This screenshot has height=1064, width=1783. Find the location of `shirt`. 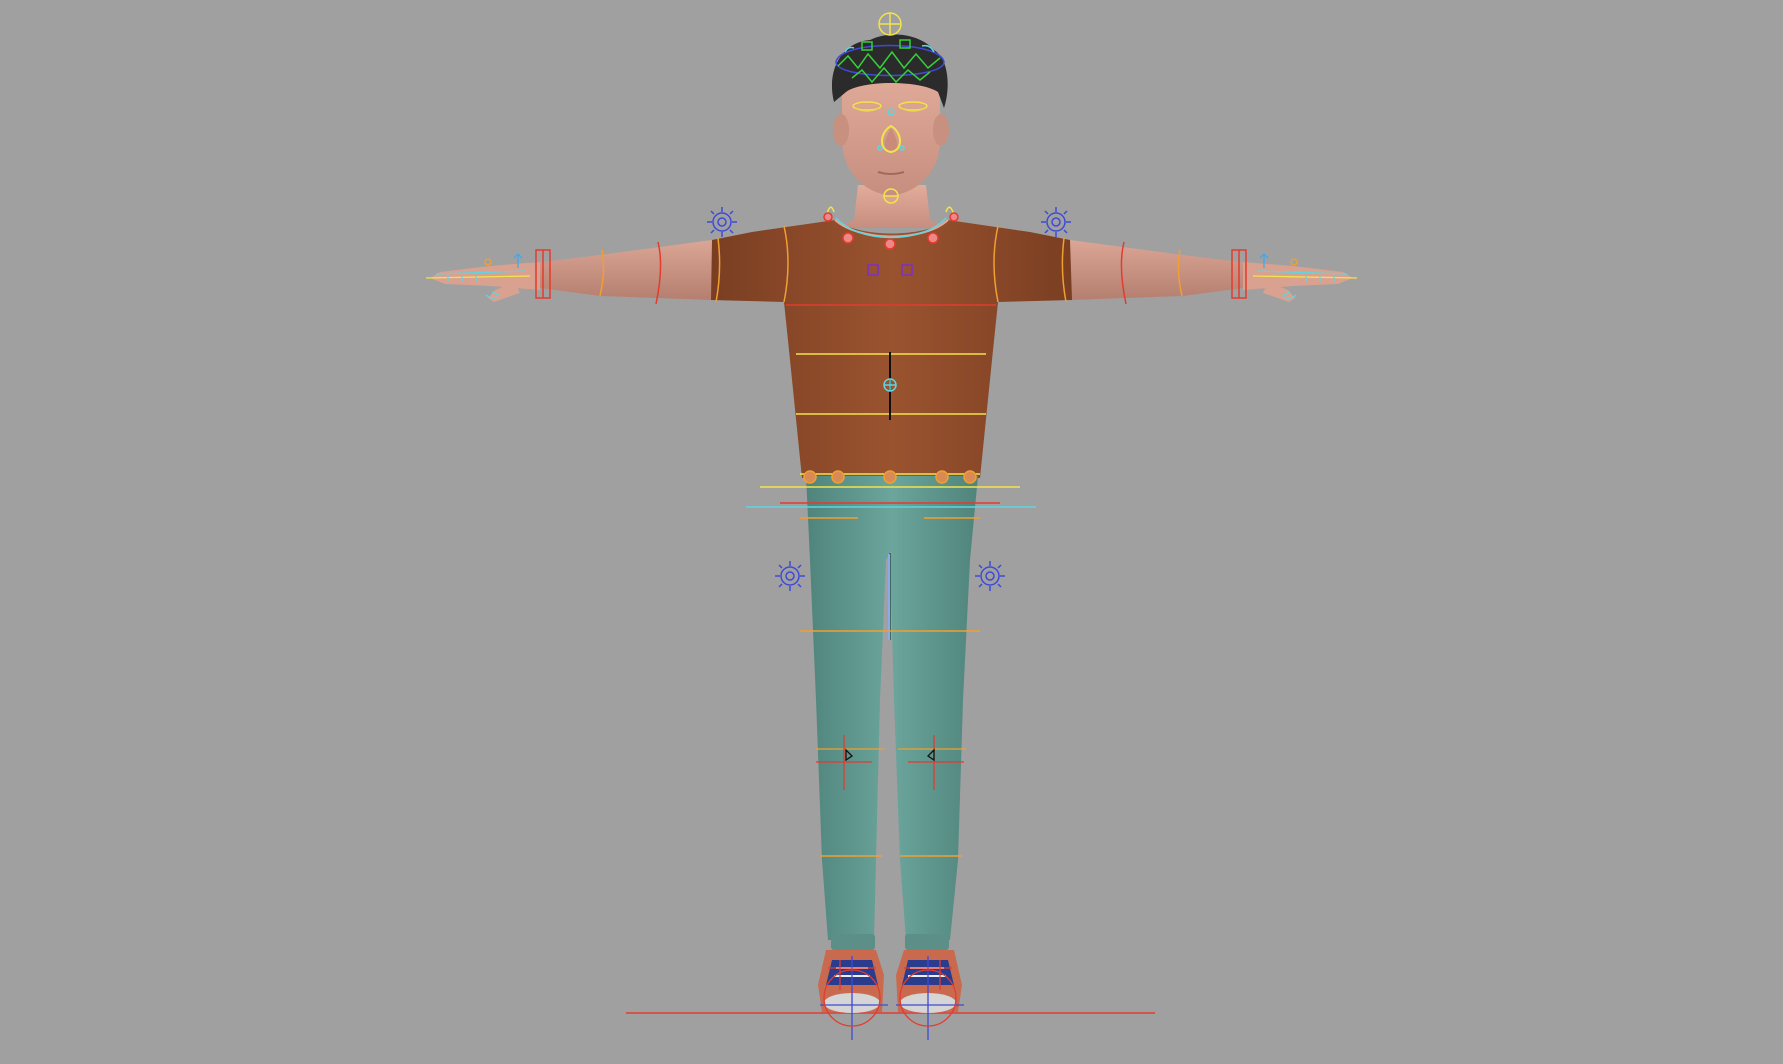

shirt is located at coordinates (891, 349).